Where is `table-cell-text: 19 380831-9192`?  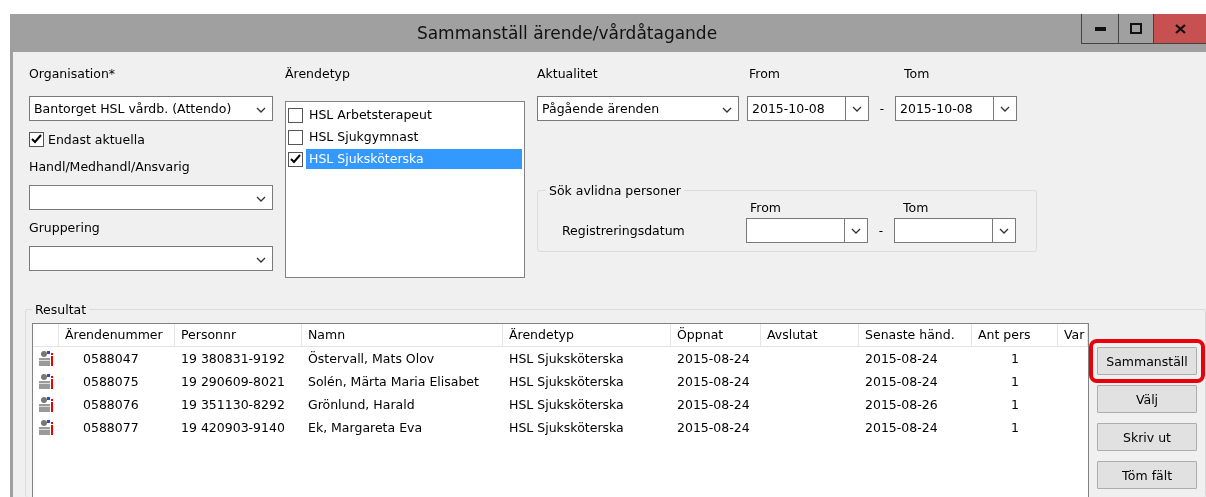 table-cell-text: 19 380831-9192 is located at coordinates (233, 358).